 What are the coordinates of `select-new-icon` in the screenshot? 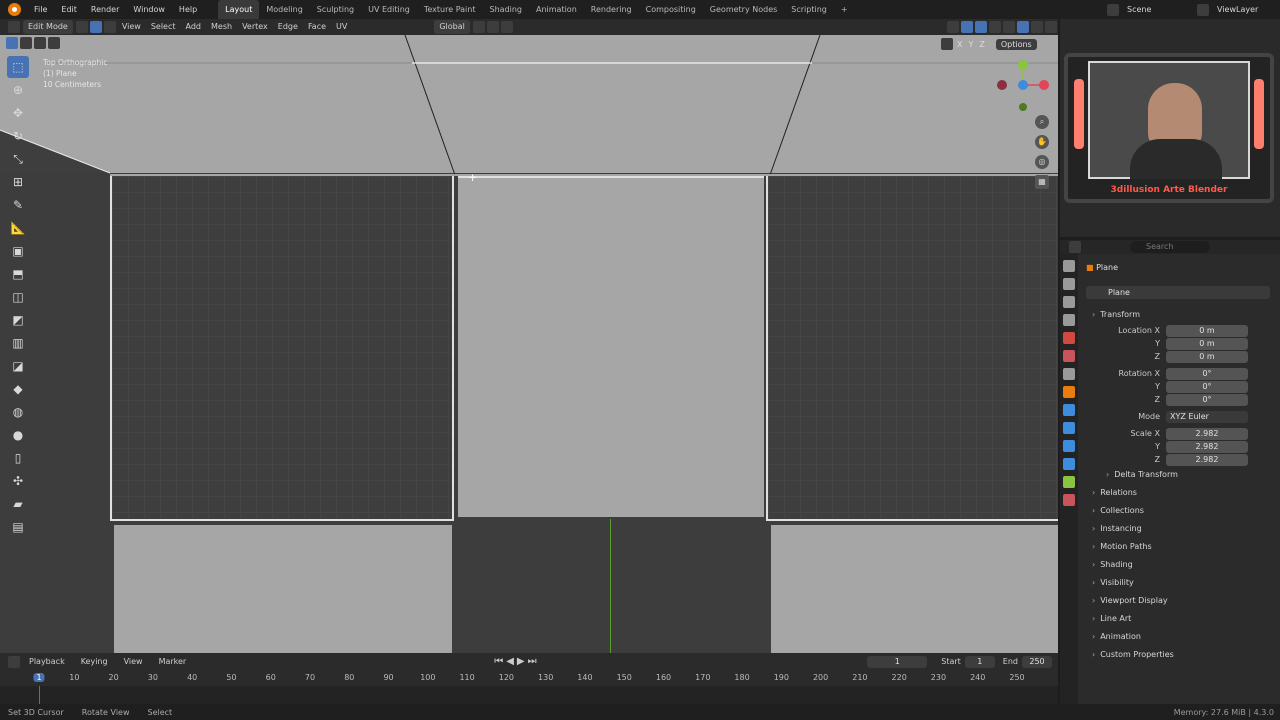 It's located at (12, 43).